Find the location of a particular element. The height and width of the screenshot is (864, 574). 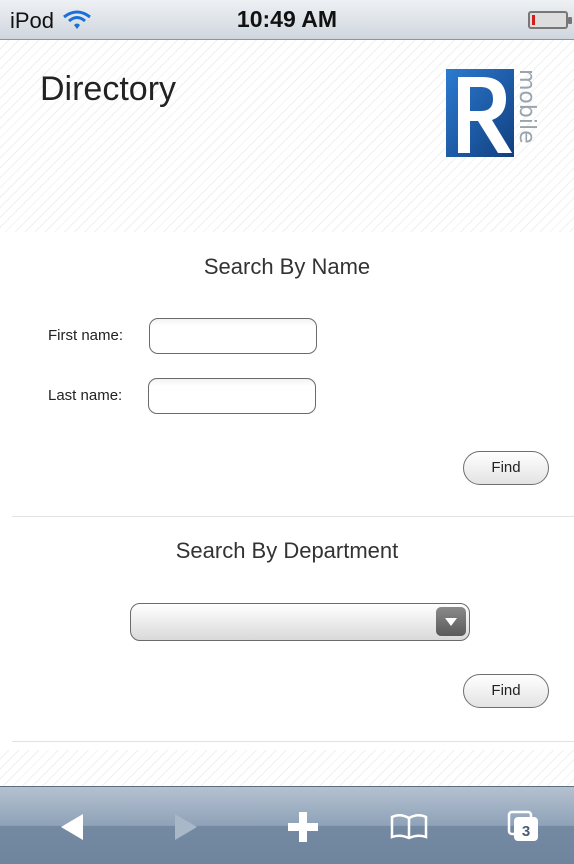

search-by-name-heading: Search By Name is located at coordinates (287, 266).